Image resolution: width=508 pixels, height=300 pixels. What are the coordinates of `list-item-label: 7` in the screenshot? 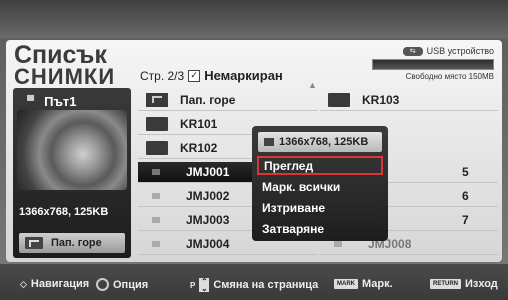 It's located at (465, 220).